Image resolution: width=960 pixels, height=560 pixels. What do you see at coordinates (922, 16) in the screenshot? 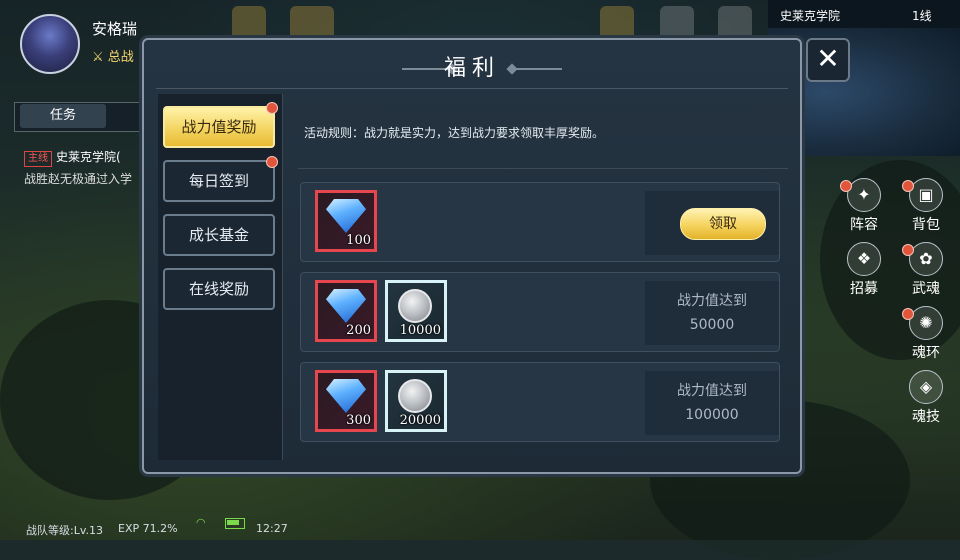
I see `map-line: 1线` at bounding box center [922, 16].